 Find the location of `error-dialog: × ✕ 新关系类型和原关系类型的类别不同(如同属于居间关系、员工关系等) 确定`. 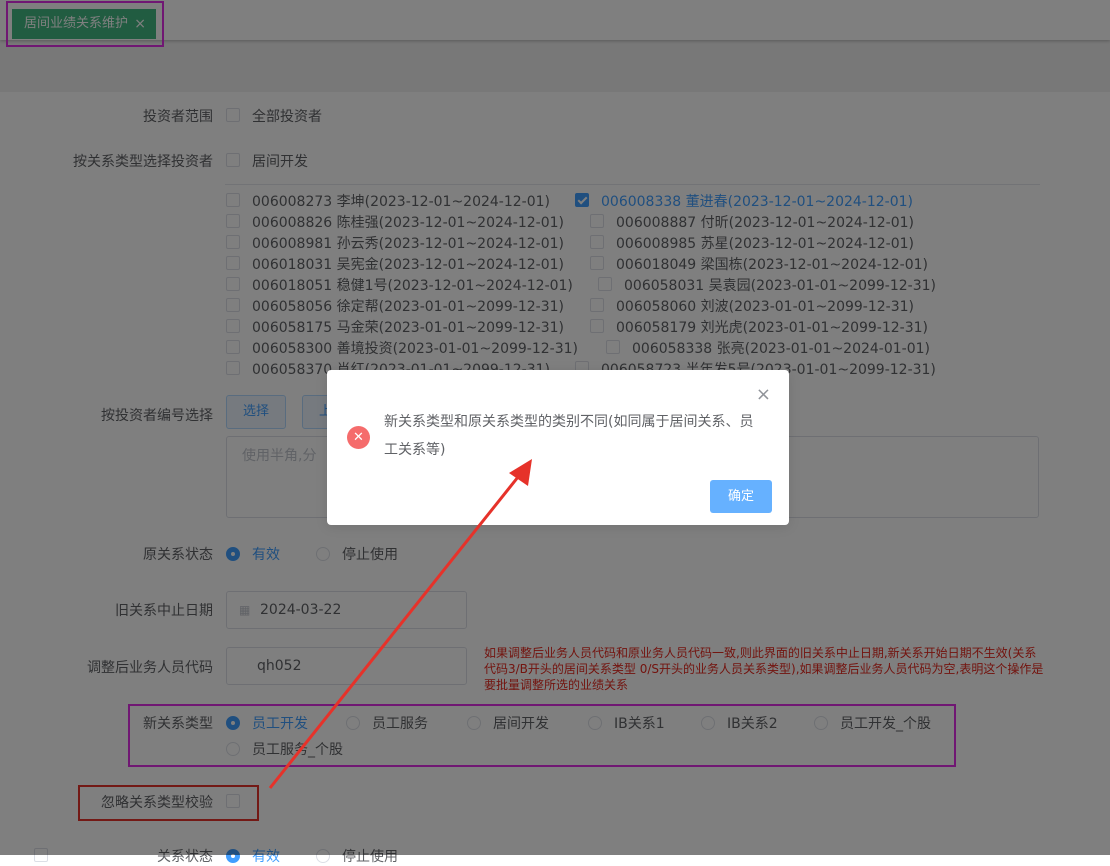

error-dialog: × ✕ 新关系类型和原关系类型的类别不同(如同属于居间关系、员工关系等) 确定 is located at coordinates (558, 447).